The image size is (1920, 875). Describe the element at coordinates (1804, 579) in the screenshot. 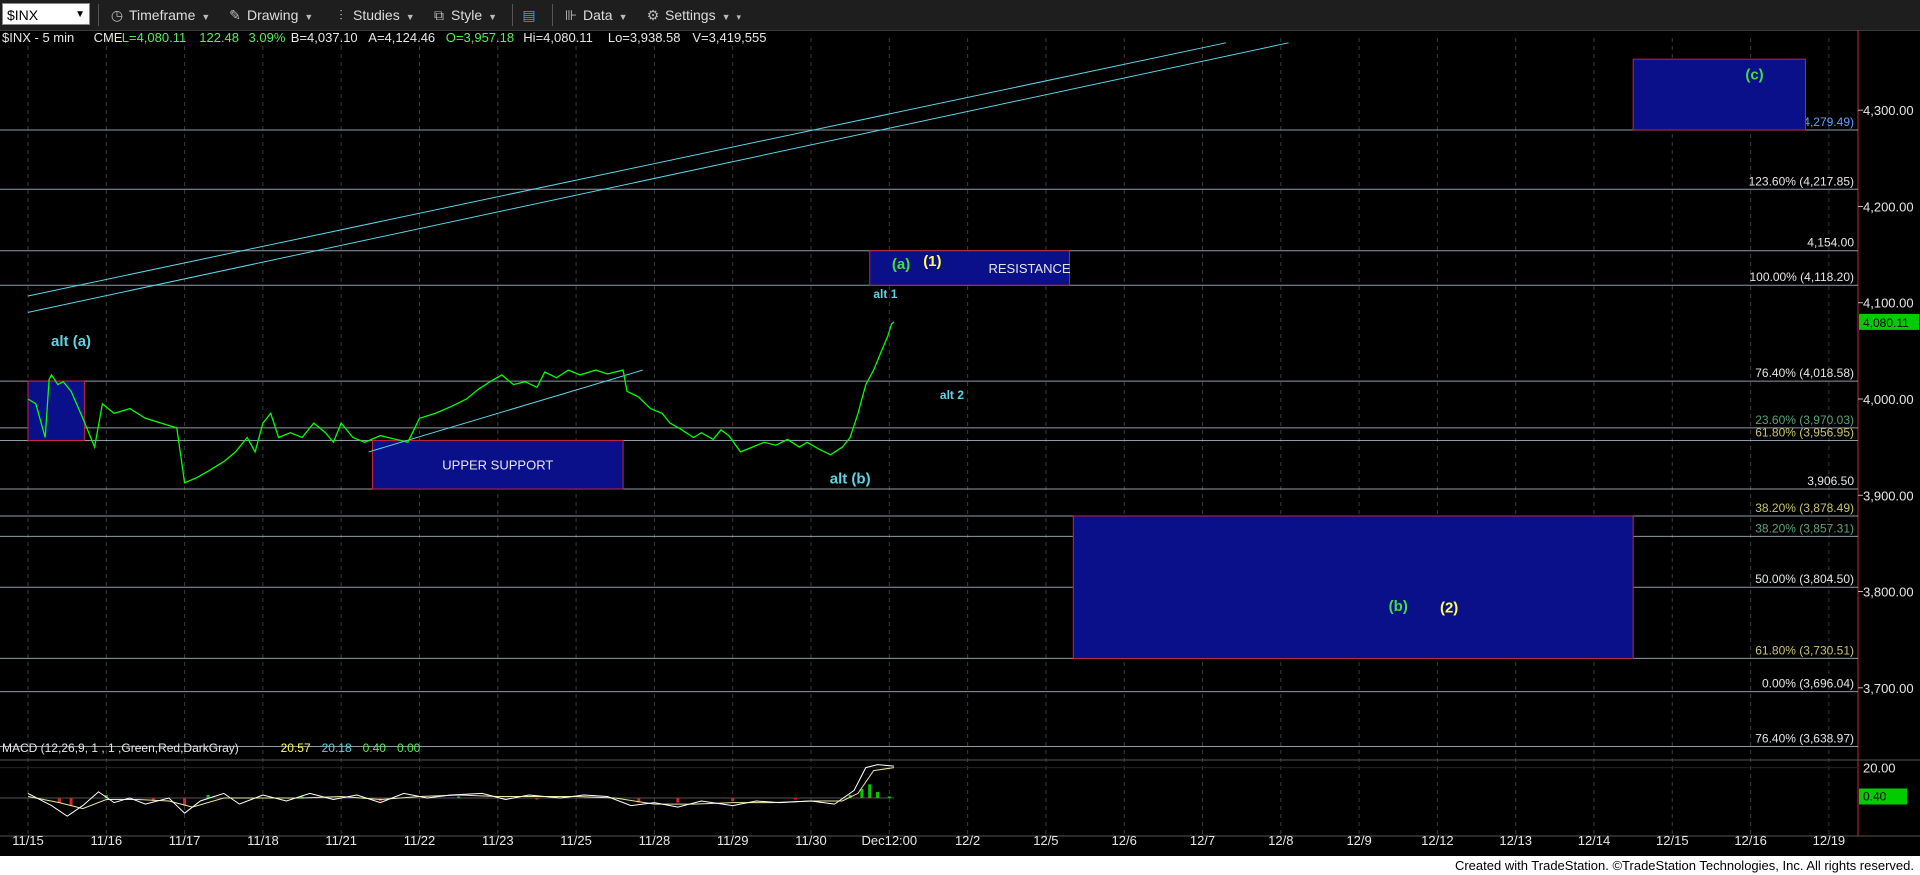

I see `fib-level-label: 50.00% (3,804.50)` at that location.